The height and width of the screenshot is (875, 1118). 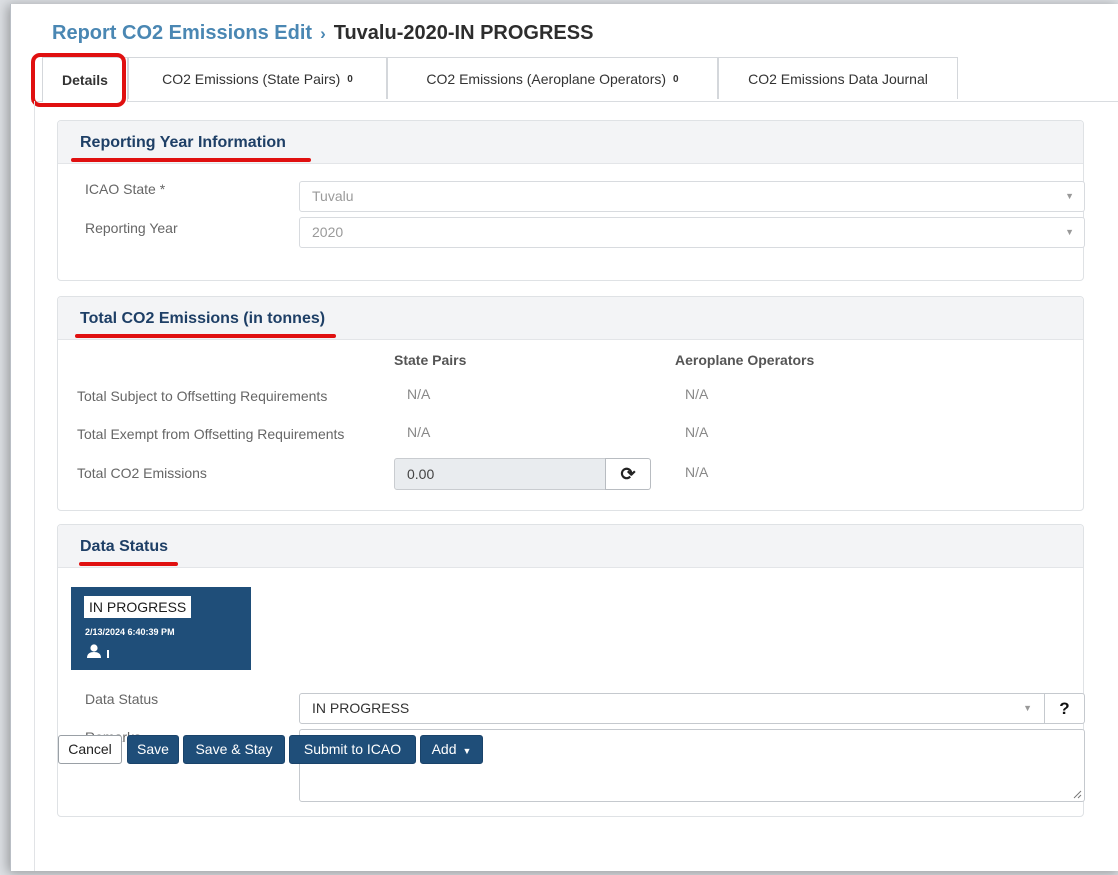 I want to click on total-exempt-operators: N/A, so click(x=697, y=432).